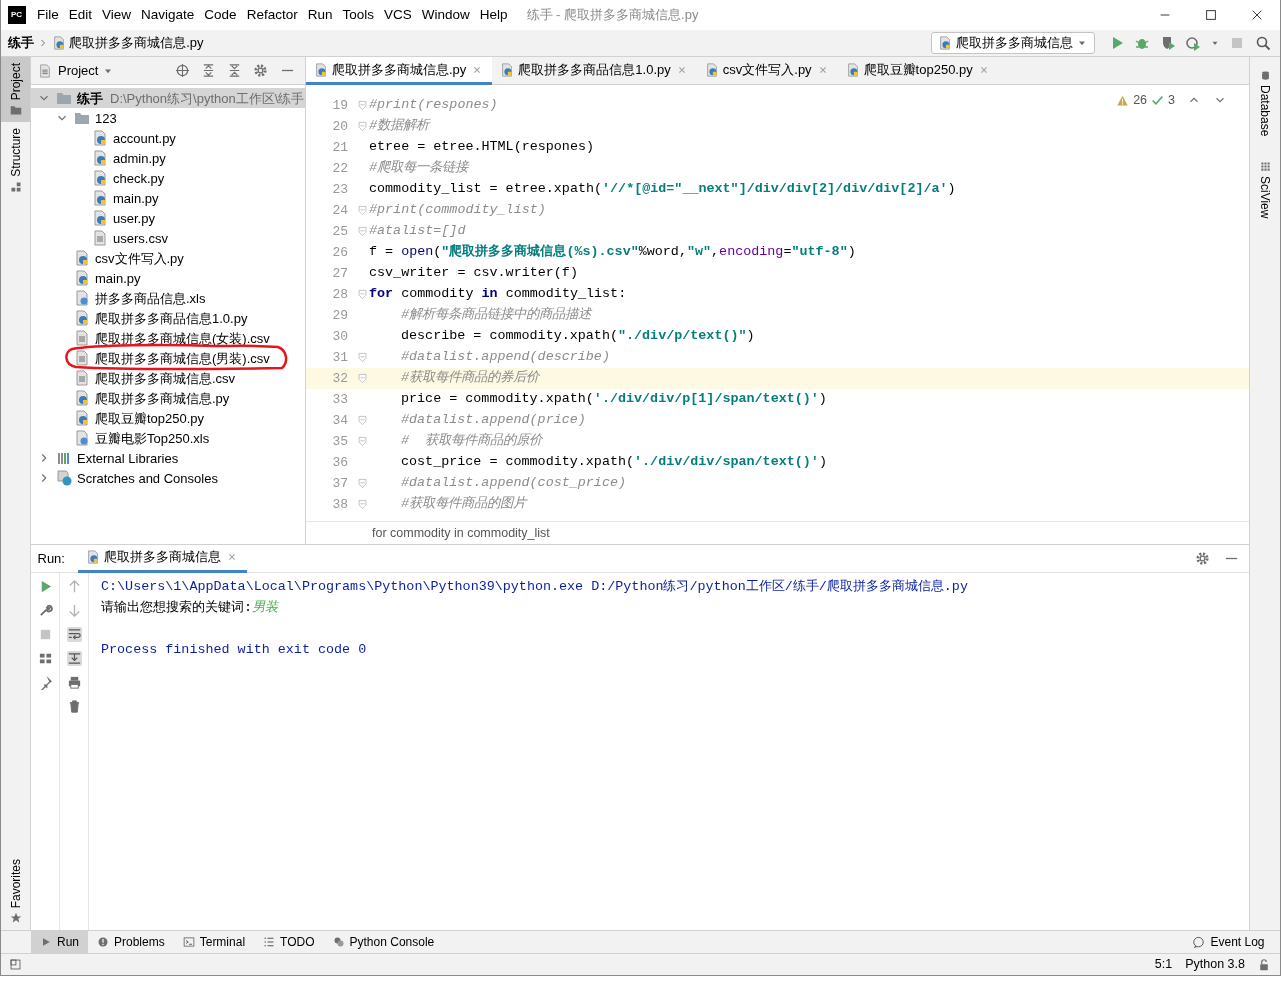 The height and width of the screenshot is (982, 1281). What do you see at coordinates (1257, 15) in the screenshot?
I see `close-icon` at bounding box center [1257, 15].